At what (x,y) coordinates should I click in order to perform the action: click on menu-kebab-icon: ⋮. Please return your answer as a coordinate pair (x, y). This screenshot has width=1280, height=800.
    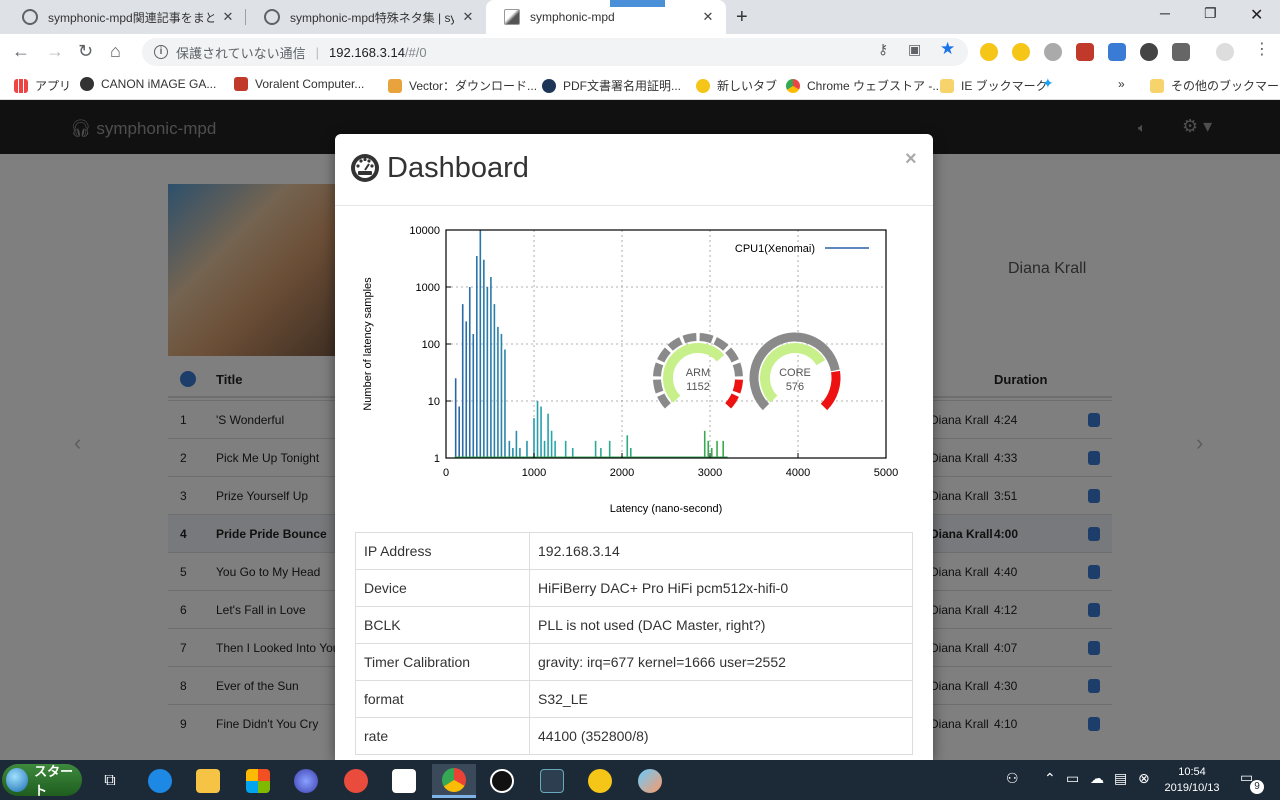
    Looking at the image, I should click on (1262, 49).